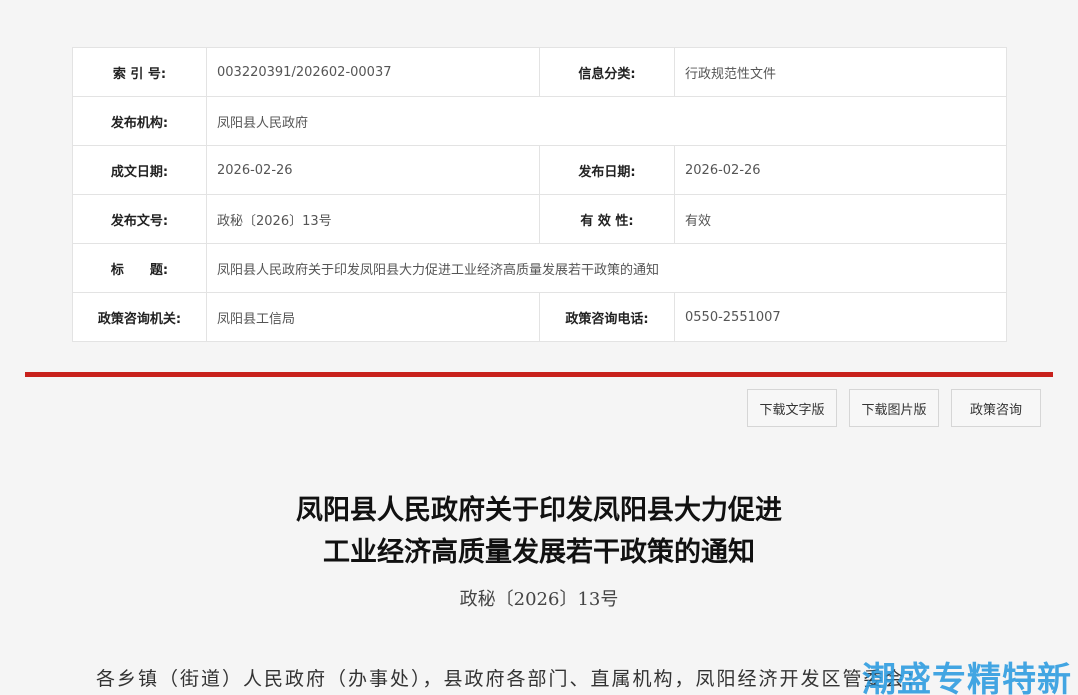 The height and width of the screenshot is (695, 1078). I want to click on consult-phone-label: 政策咨询电话:, so click(607, 317).